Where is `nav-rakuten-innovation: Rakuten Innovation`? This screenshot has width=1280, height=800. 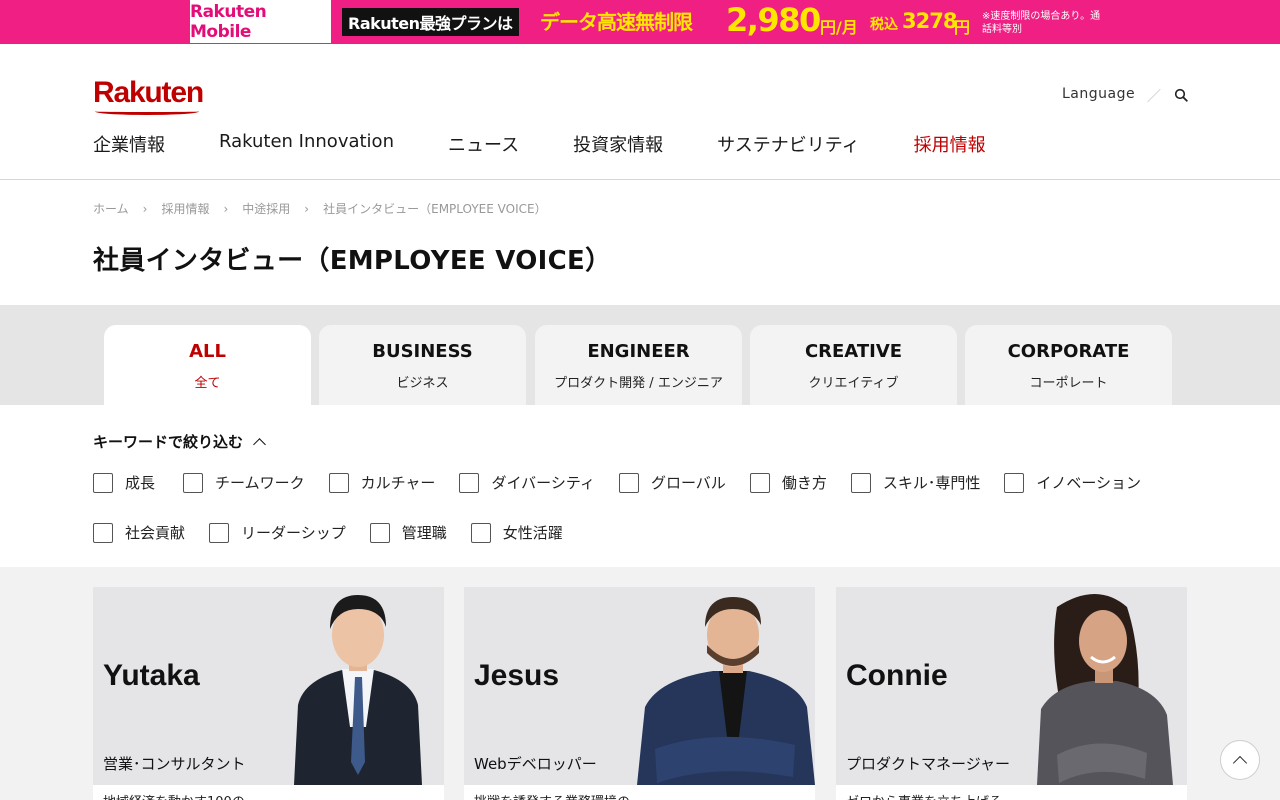
nav-rakuten-innovation: Rakuten Innovation is located at coordinates (306, 144).